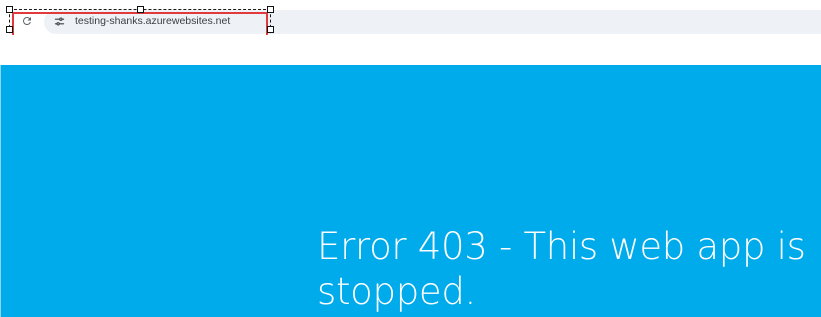 Image resolution: width=821 pixels, height=317 pixels. What do you see at coordinates (9, 9) in the screenshot?
I see `resize-handle-top-left` at bounding box center [9, 9].